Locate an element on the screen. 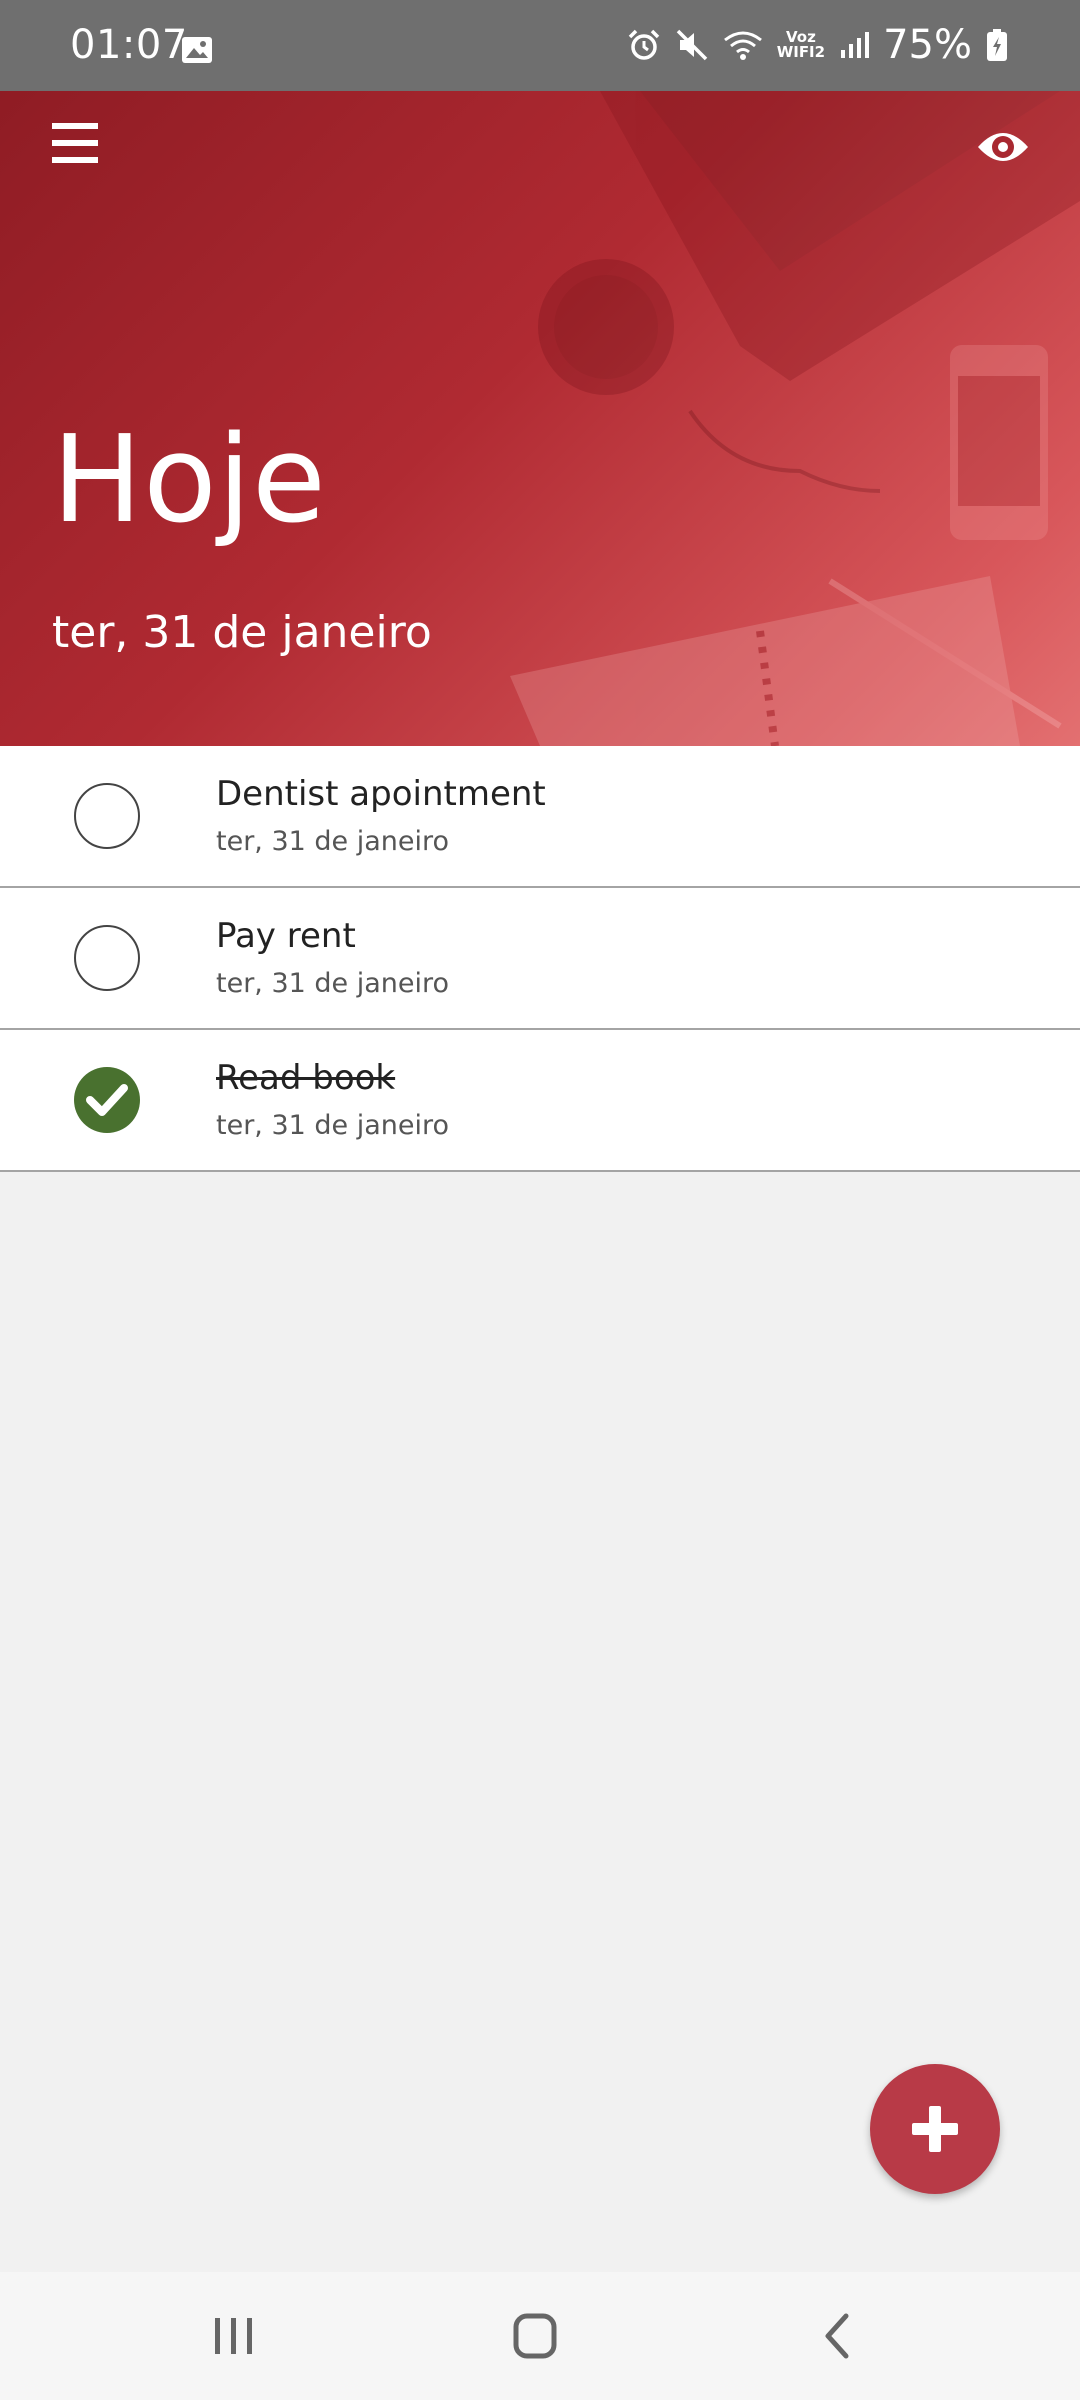 This screenshot has height=2400, width=1080. back-icon is located at coordinates (838, 2336).